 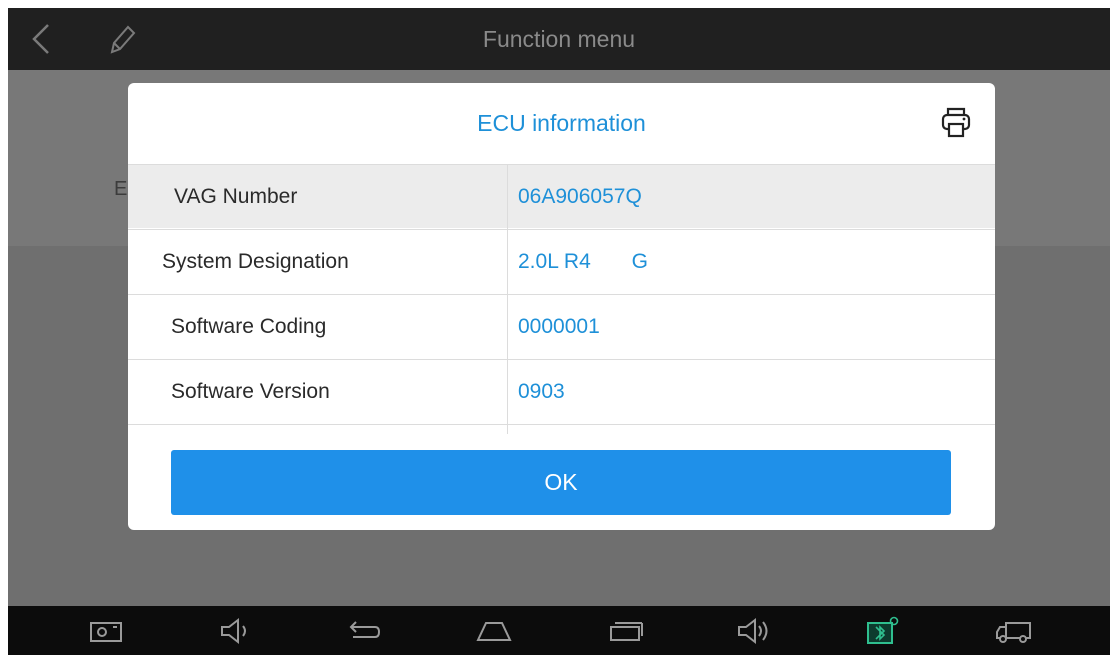 What do you see at coordinates (559, 630) in the screenshot?
I see `system-nav-bar` at bounding box center [559, 630].